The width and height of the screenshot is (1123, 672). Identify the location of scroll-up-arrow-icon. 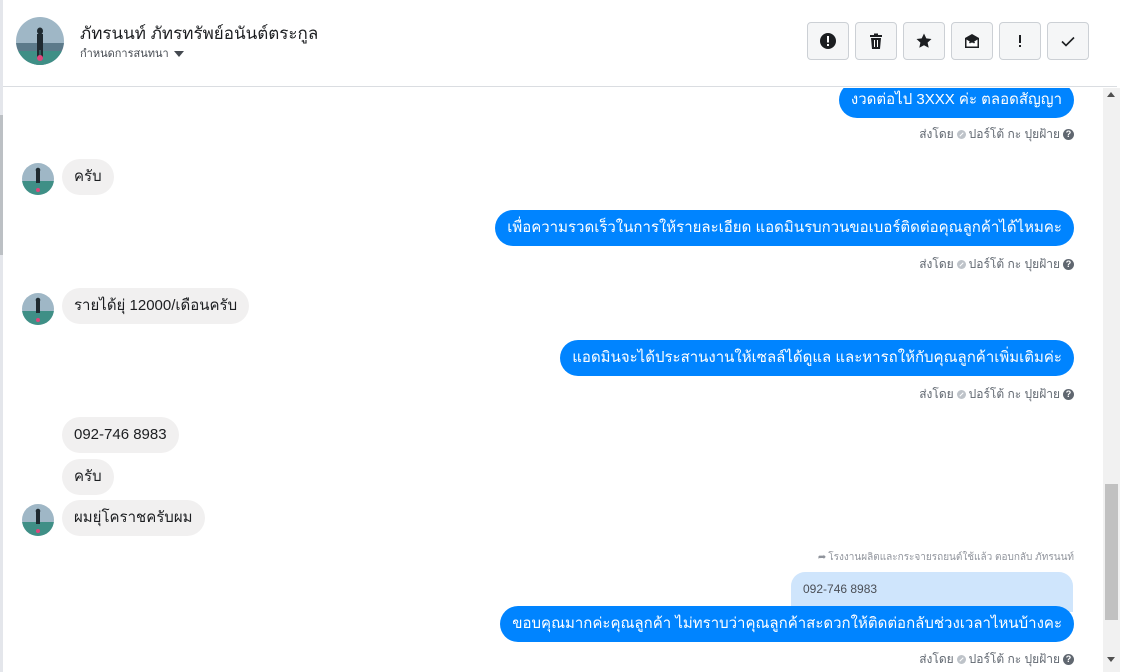
(1111, 94).